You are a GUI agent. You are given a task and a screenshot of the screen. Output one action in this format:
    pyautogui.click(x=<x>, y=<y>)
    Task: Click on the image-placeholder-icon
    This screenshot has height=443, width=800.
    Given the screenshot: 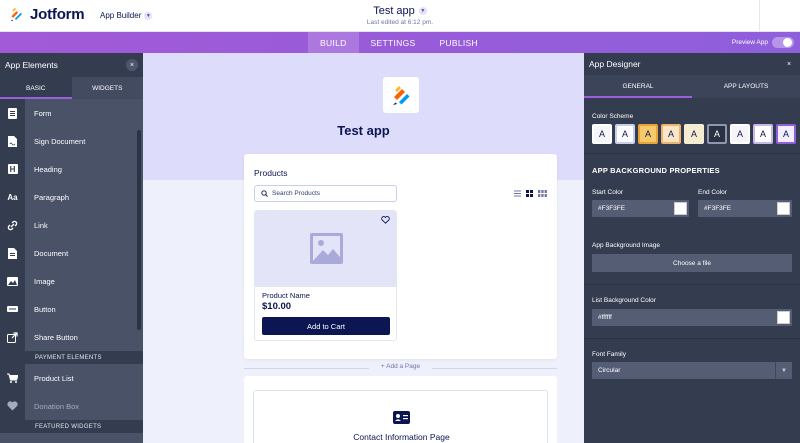 What is the action you would take?
    pyautogui.click(x=326, y=248)
    